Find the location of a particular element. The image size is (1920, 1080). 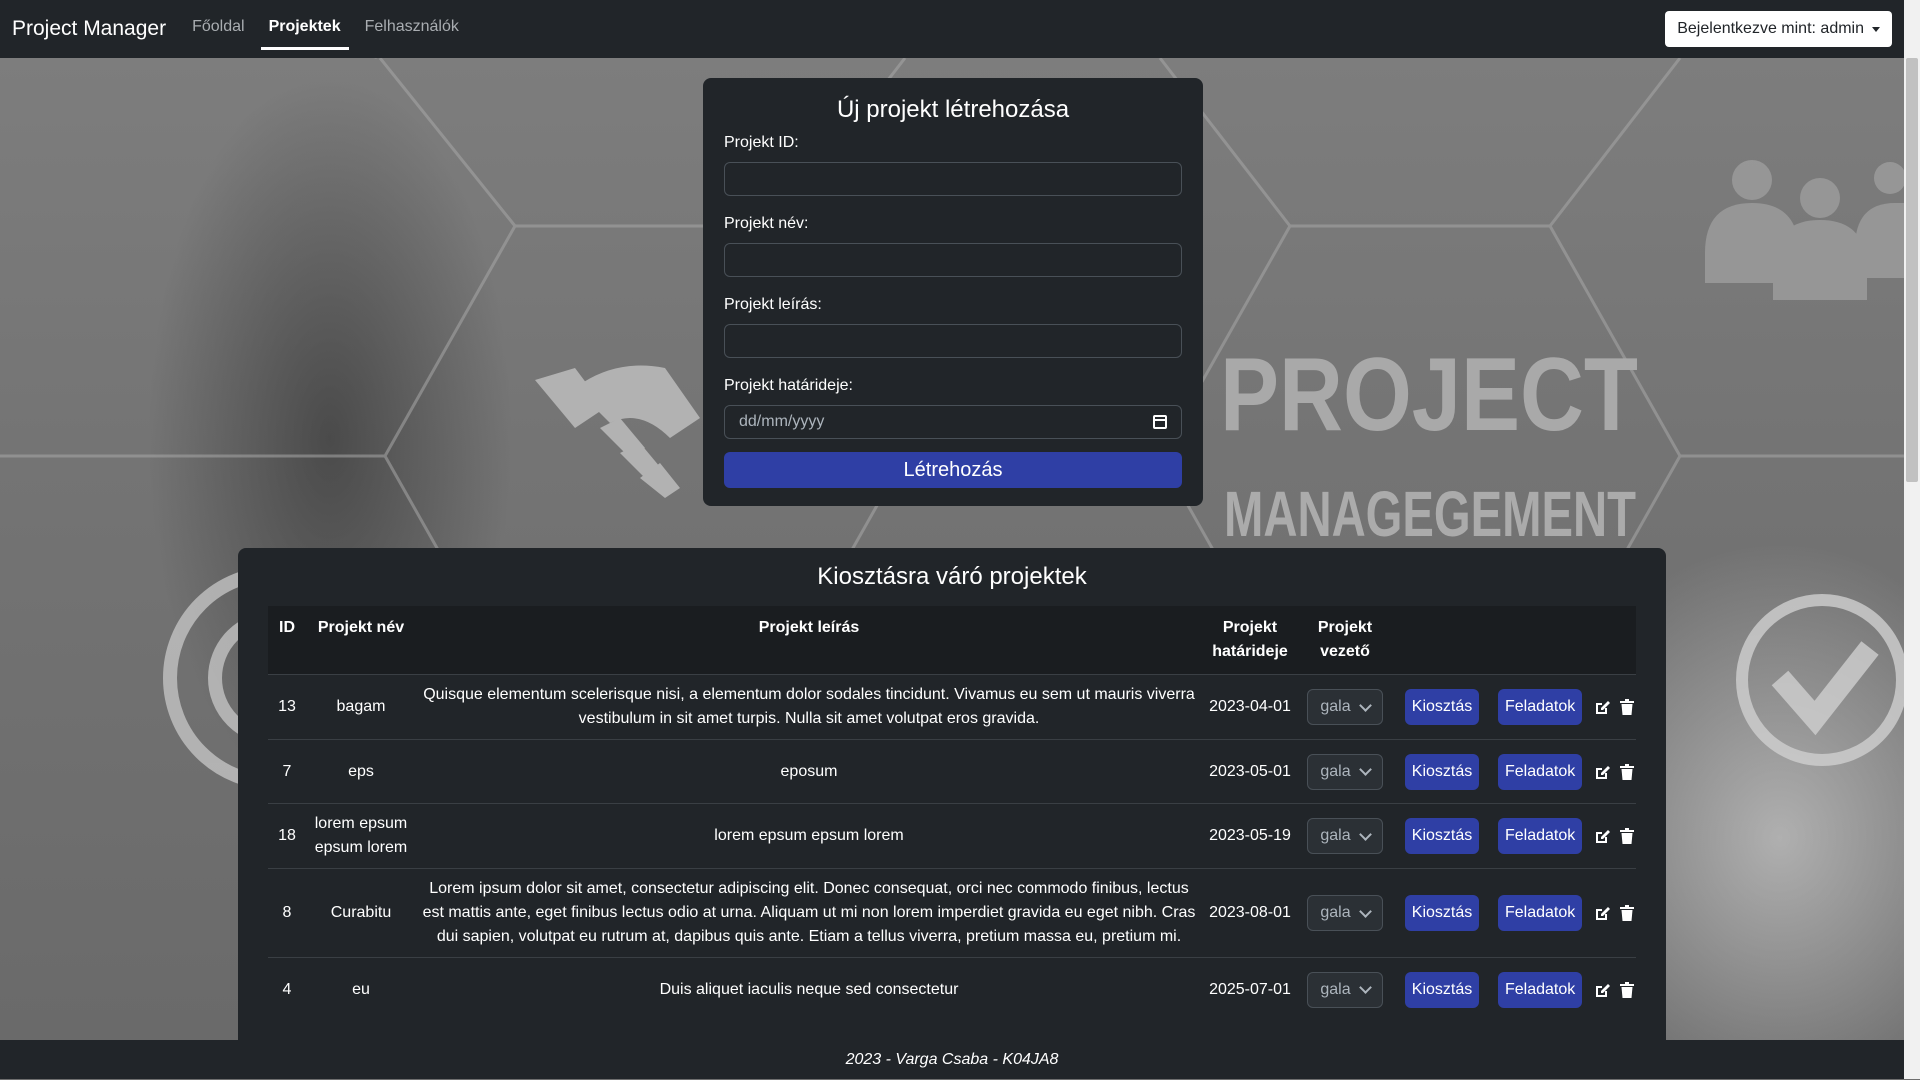

col-header-name: Projekt név is located at coordinates (361, 640).